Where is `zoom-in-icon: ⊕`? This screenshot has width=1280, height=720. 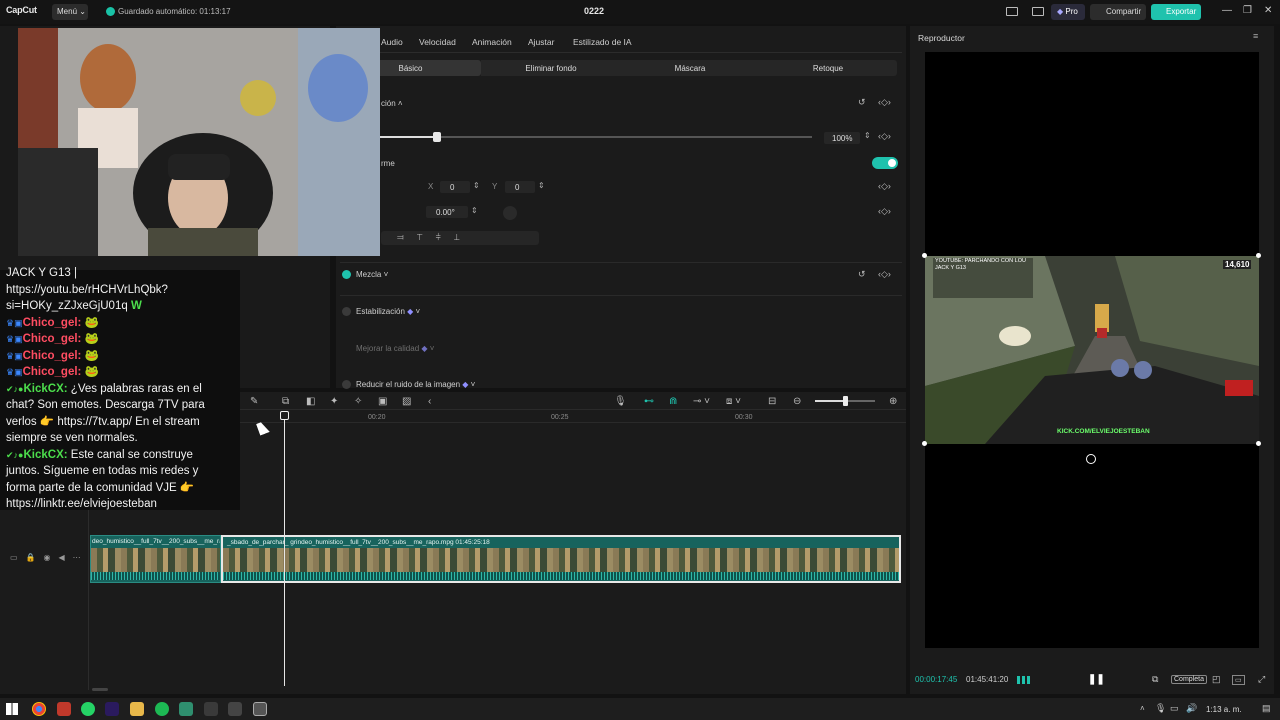
zoom-in-icon: ⊕ is located at coordinates (893, 401).